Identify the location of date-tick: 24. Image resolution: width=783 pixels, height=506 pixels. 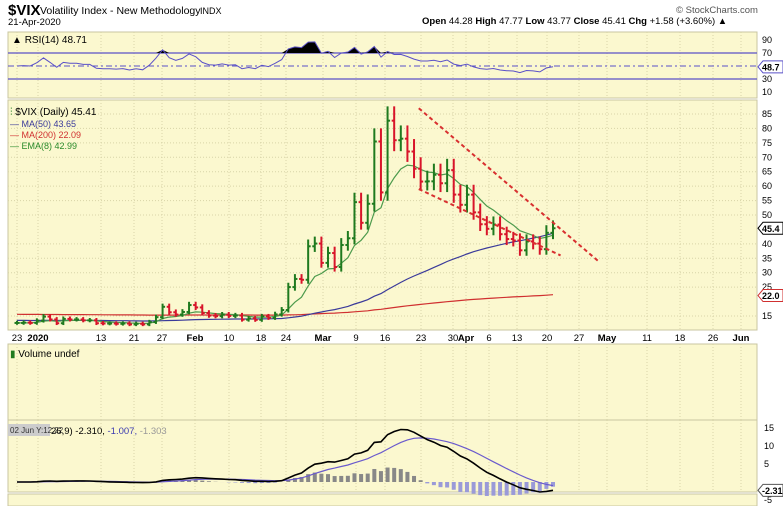
(286, 338).